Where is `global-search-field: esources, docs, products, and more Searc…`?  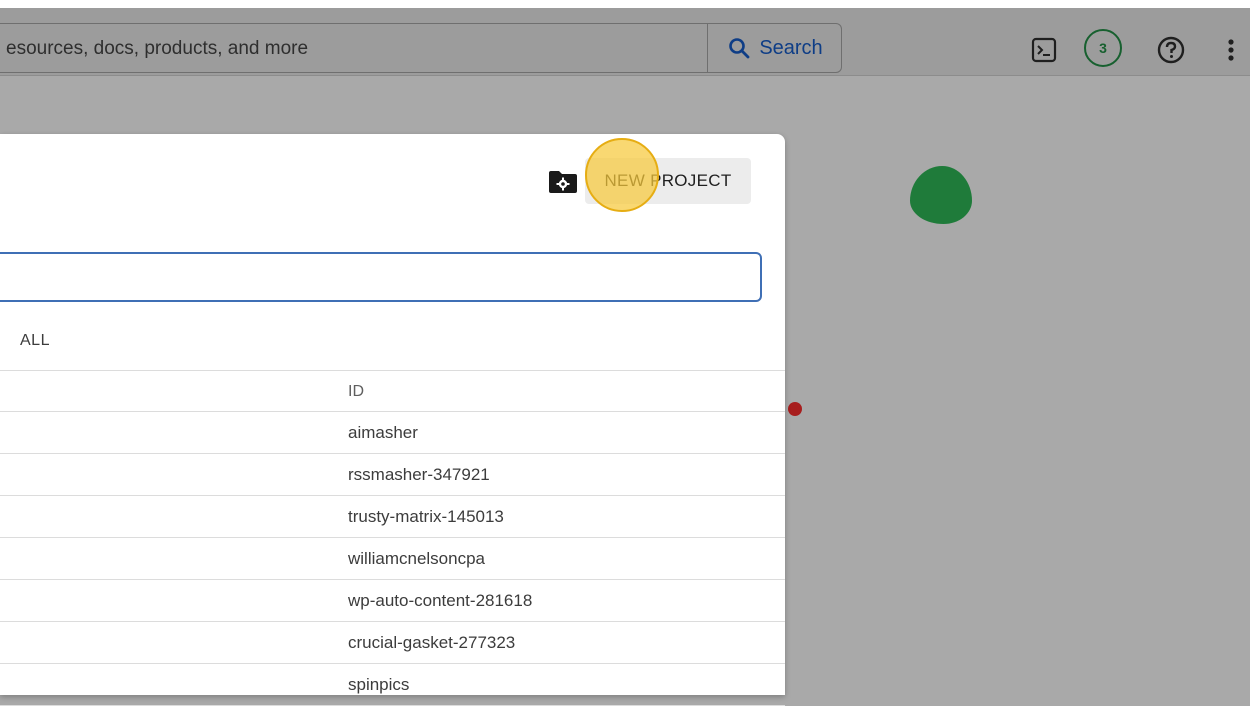
global-search-field: esources, docs, products, and more Searc… is located at coordinates (421, 48).